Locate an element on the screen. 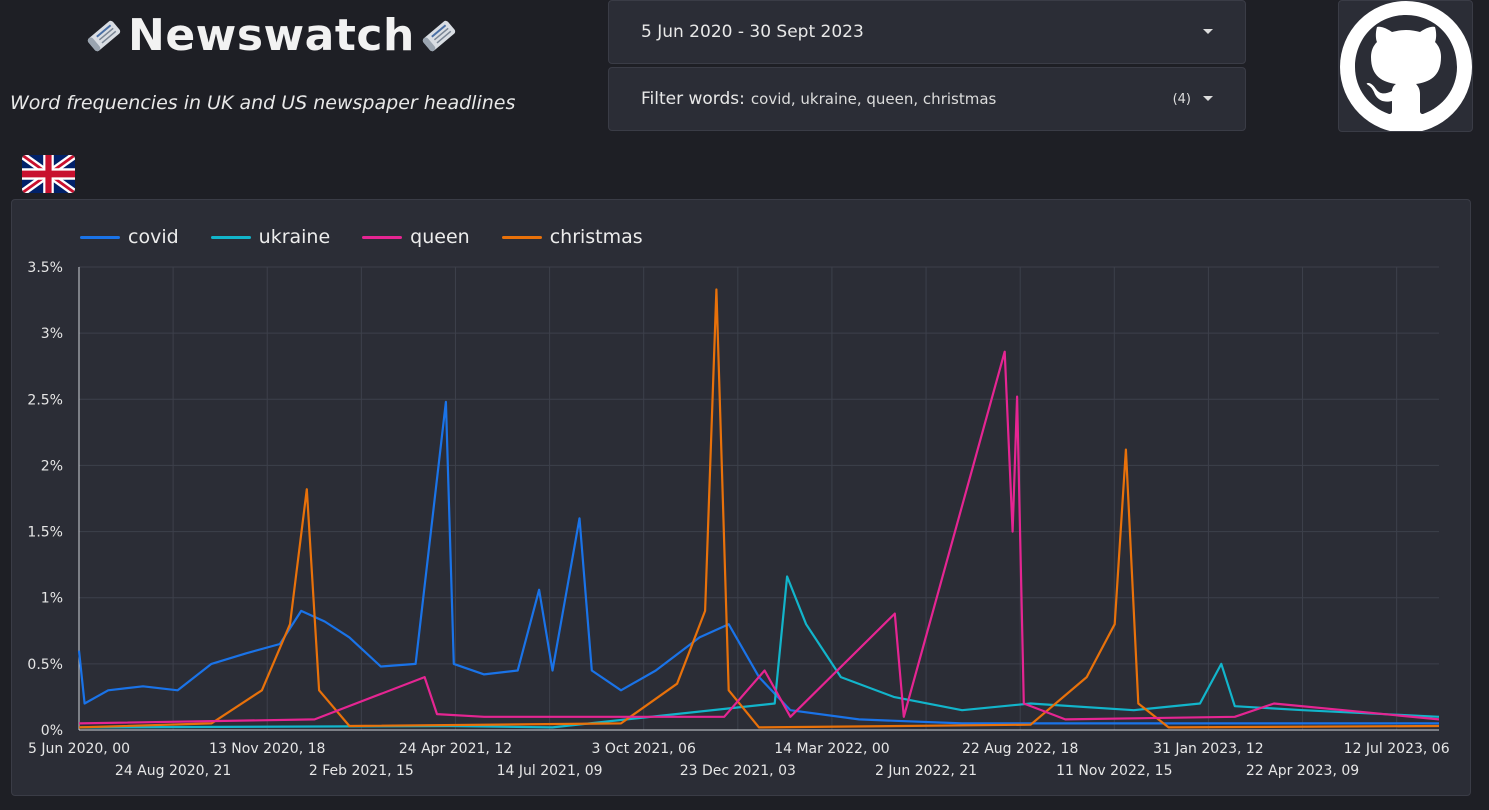 Image resolution: width=1489 pixels, height=810 pixels. filter-value: covid, ukraine, queen, christmas is located at coordinates (873, 99).